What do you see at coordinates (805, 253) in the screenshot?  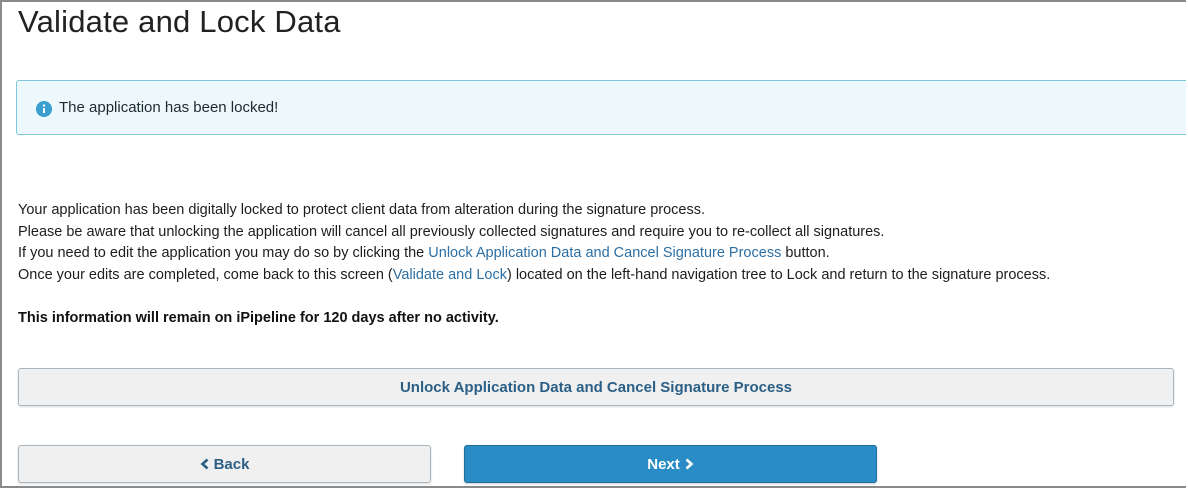 I see `line3-suffix: button.` at bounding box center [805, 253].